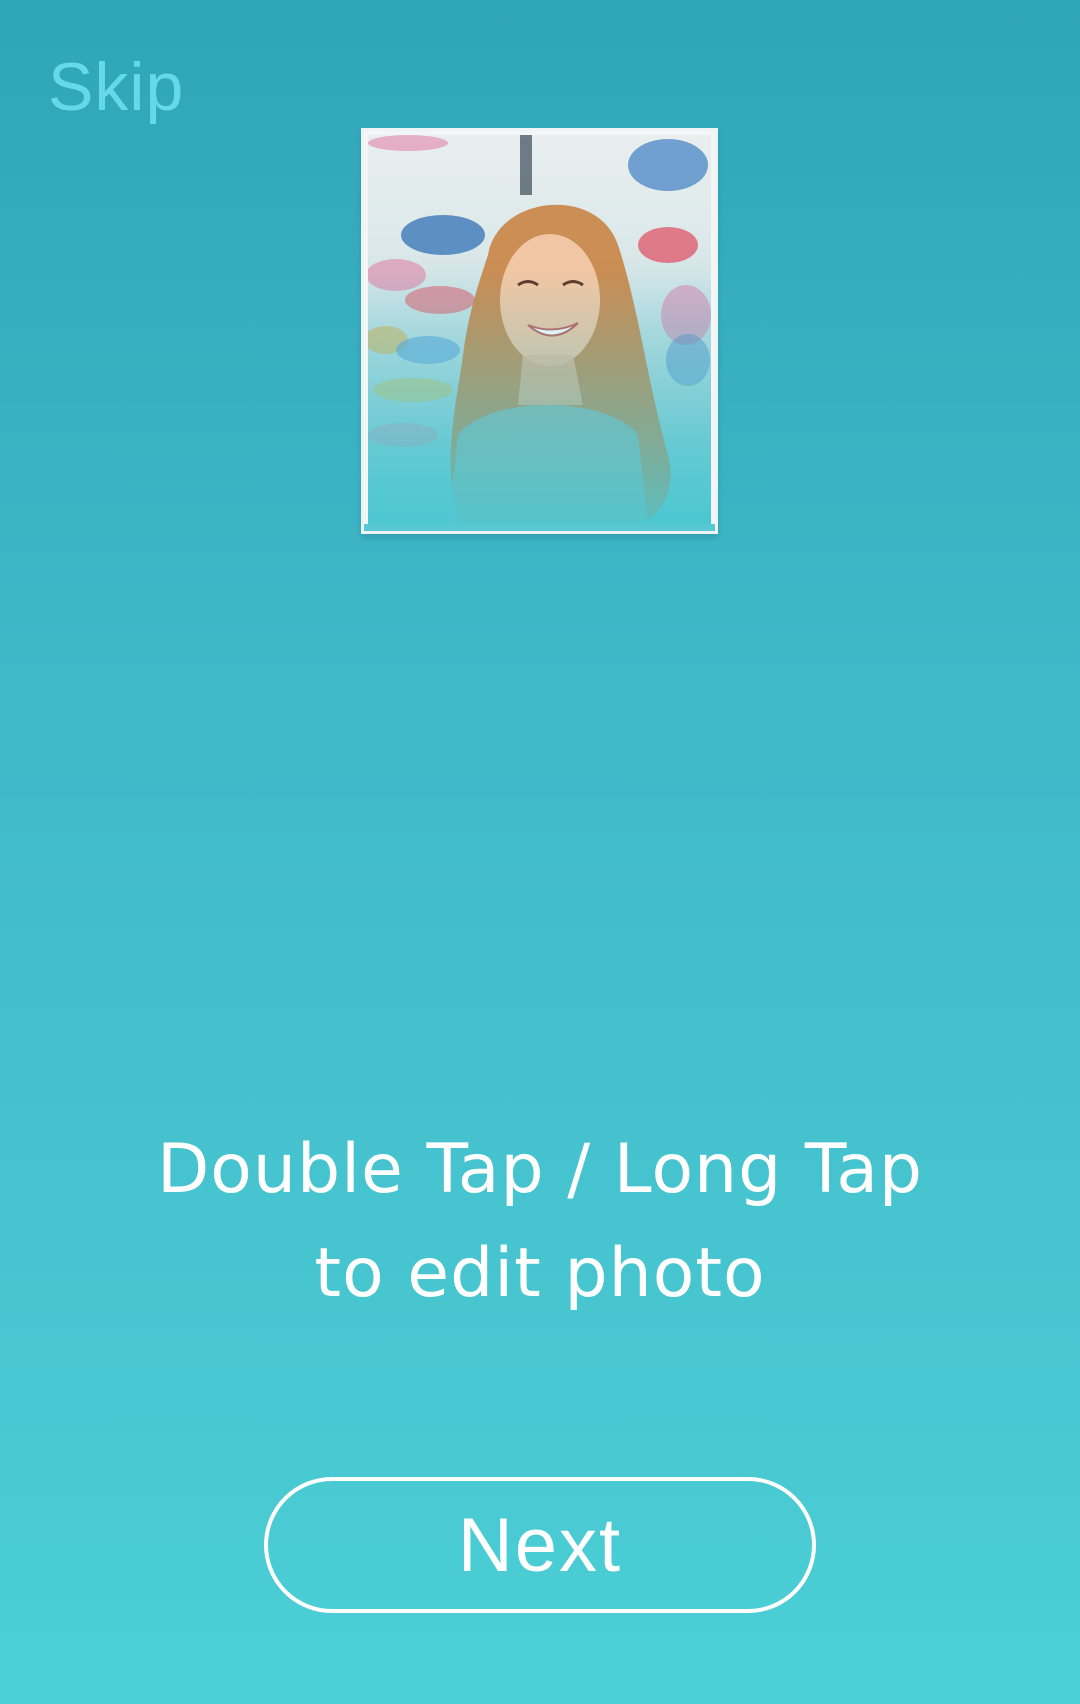 This screenshot has width=1080, height=1704. What do you see at coordinates (540, 1222) in the screenshot?
I see `tutorial-instruction: Double Tap / Long Tap to edit photo` at bounding box center [540, 1222].